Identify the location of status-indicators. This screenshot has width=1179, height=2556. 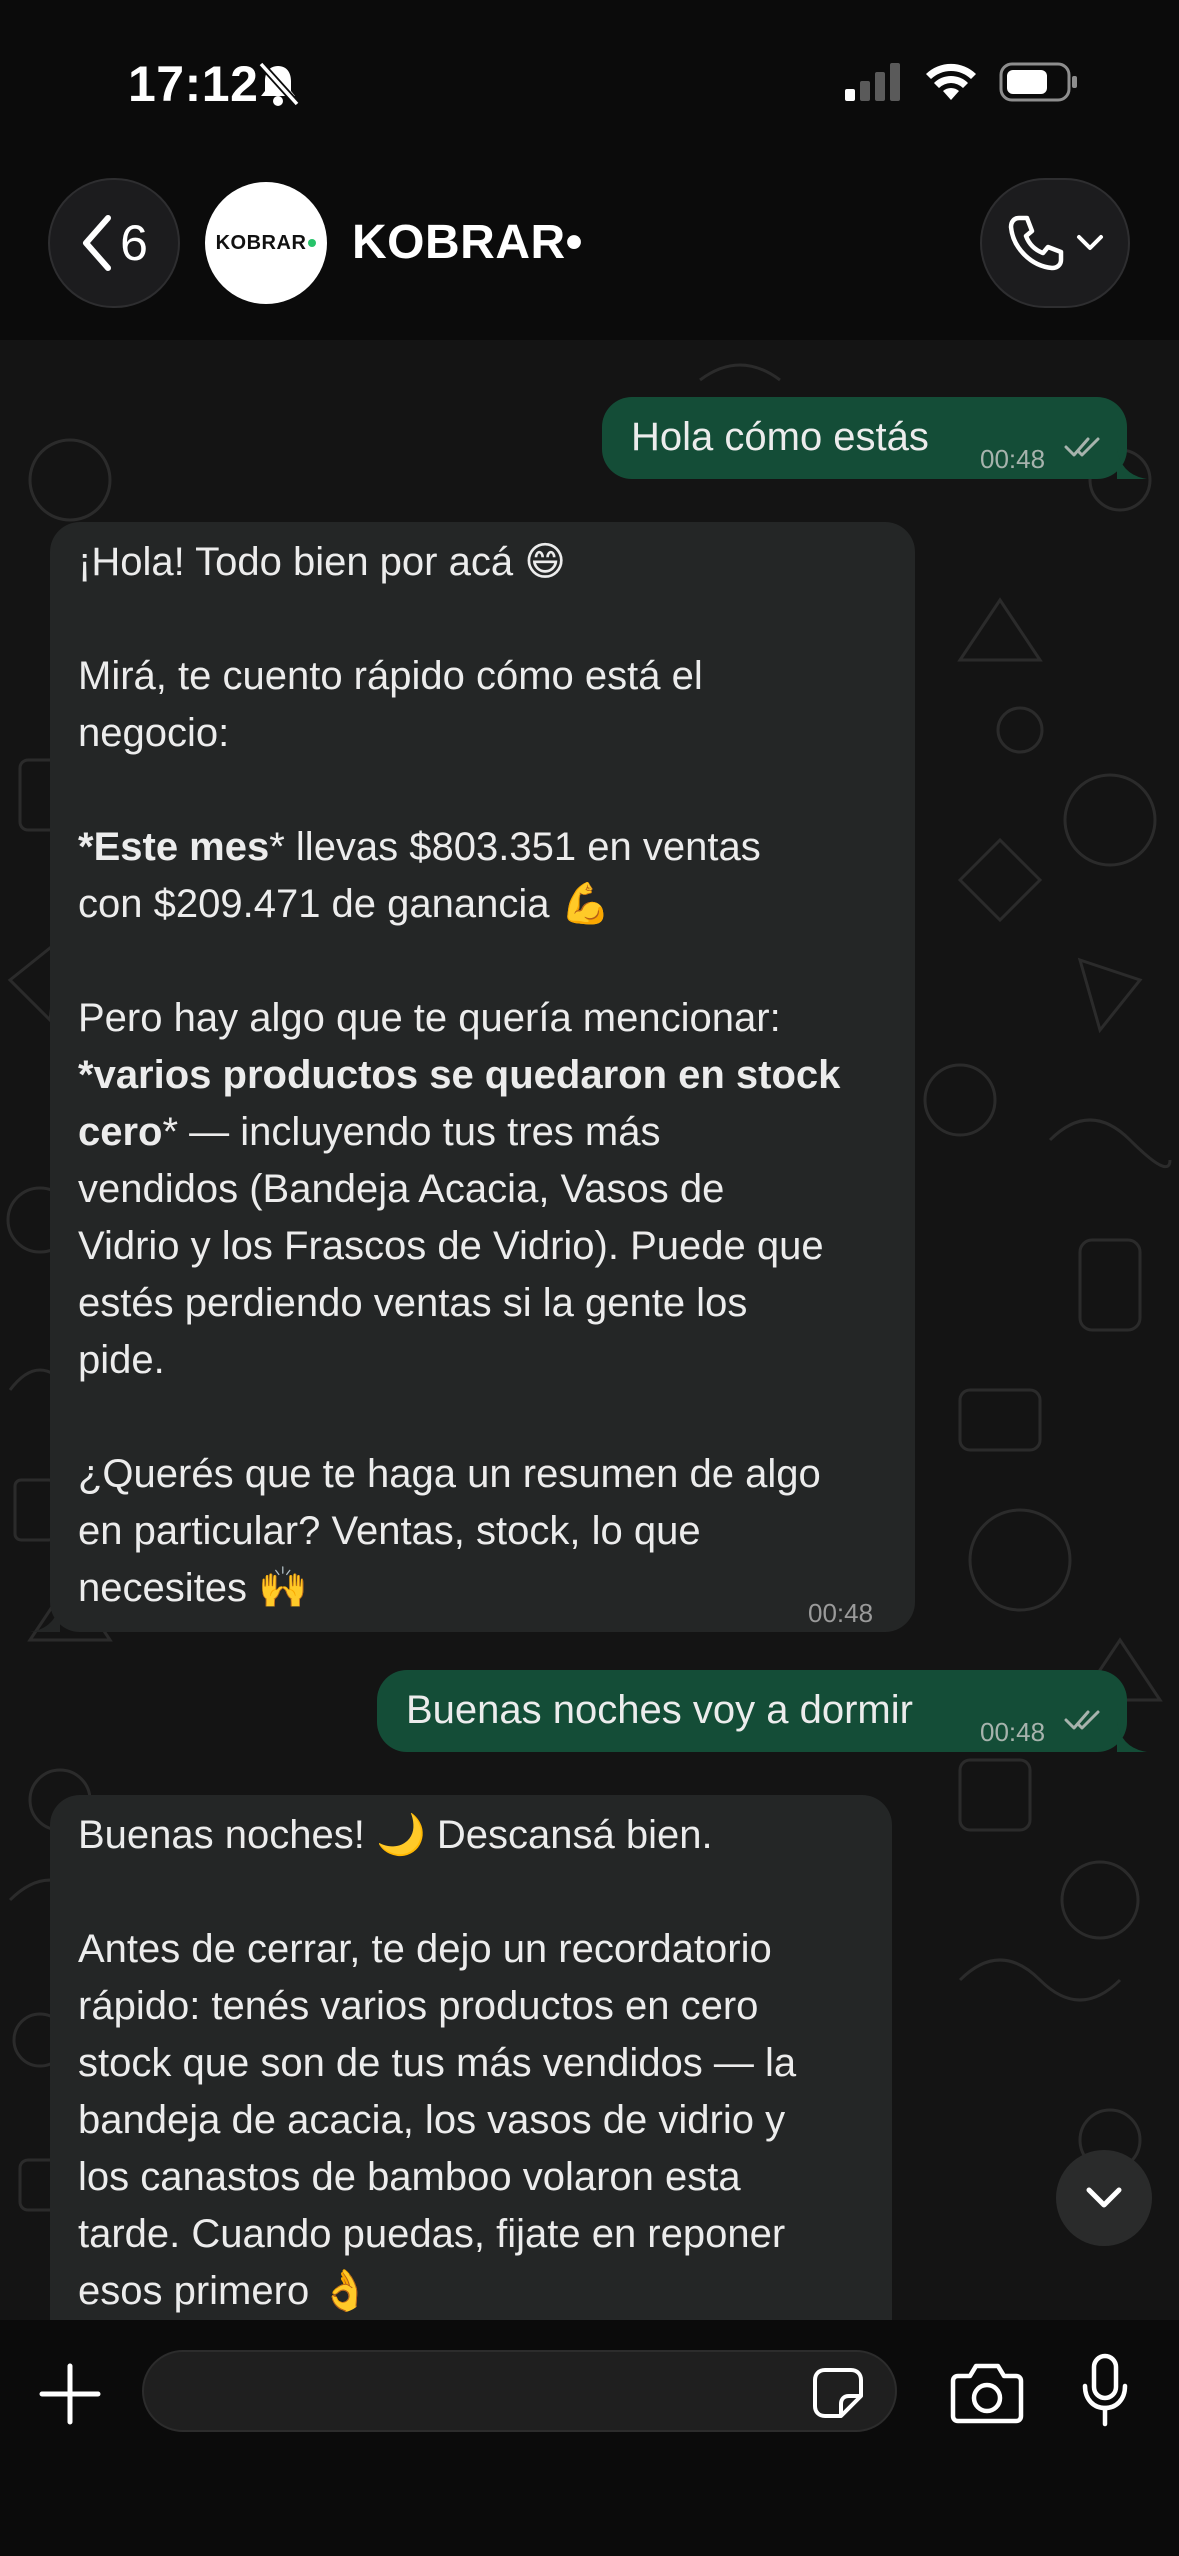
(962, 82).